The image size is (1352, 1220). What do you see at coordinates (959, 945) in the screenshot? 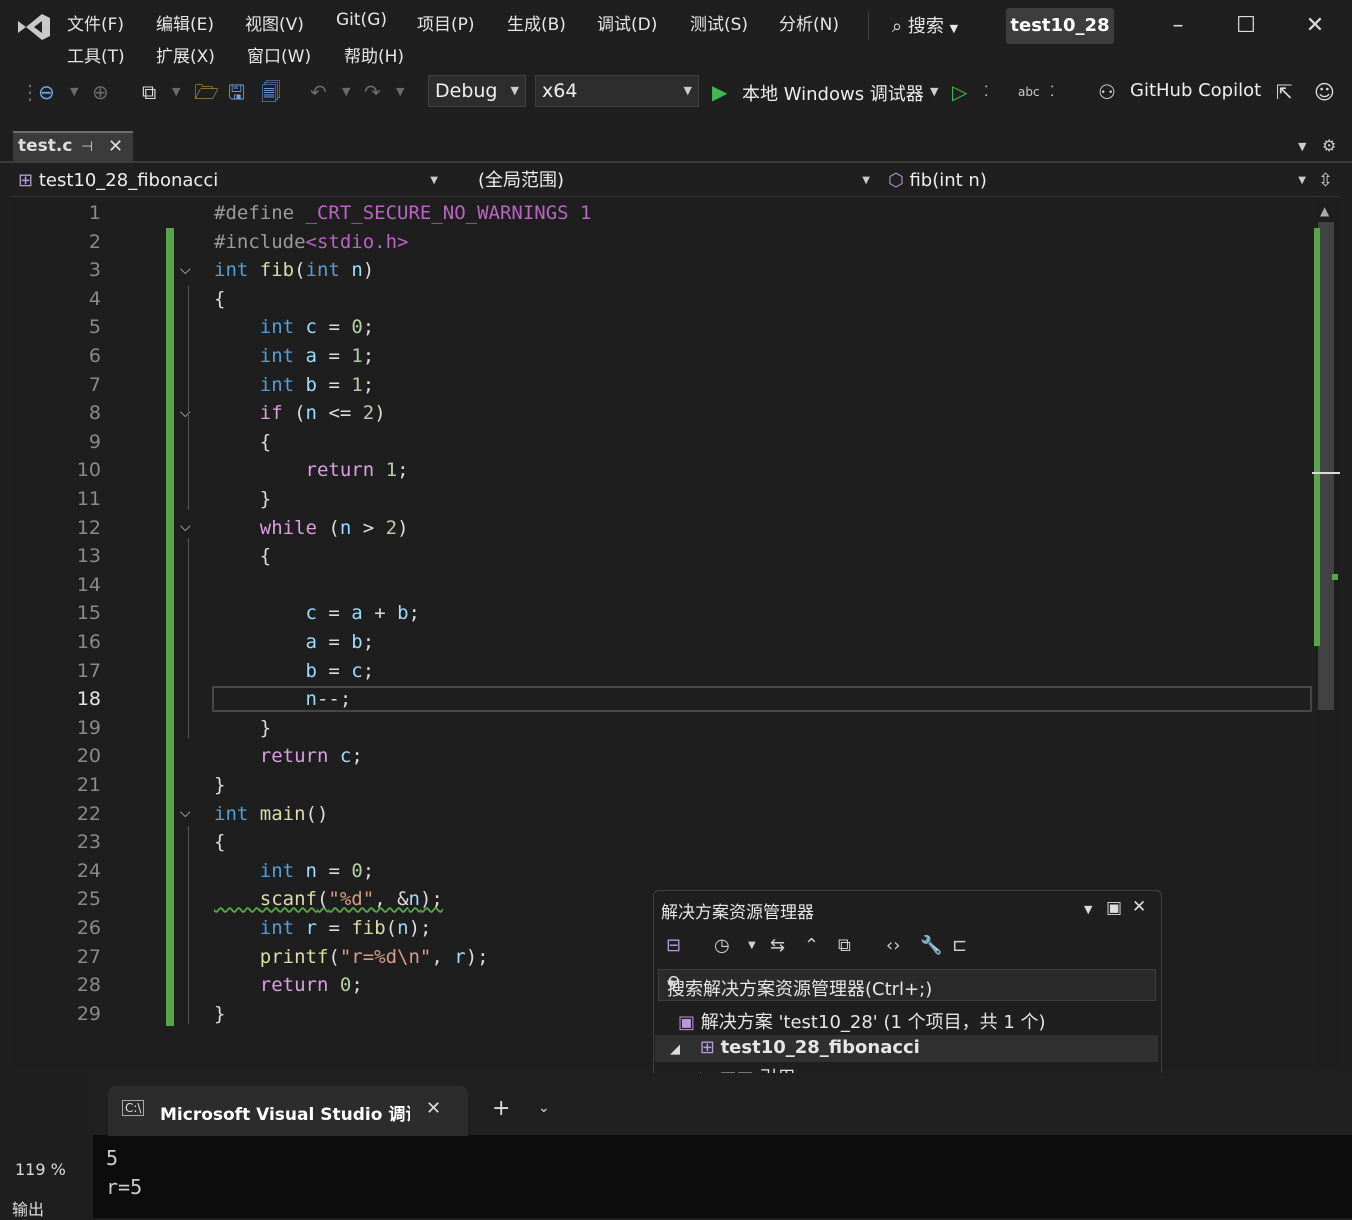
I see `preview-icon: ⊏` at bounding box center [959, 945].